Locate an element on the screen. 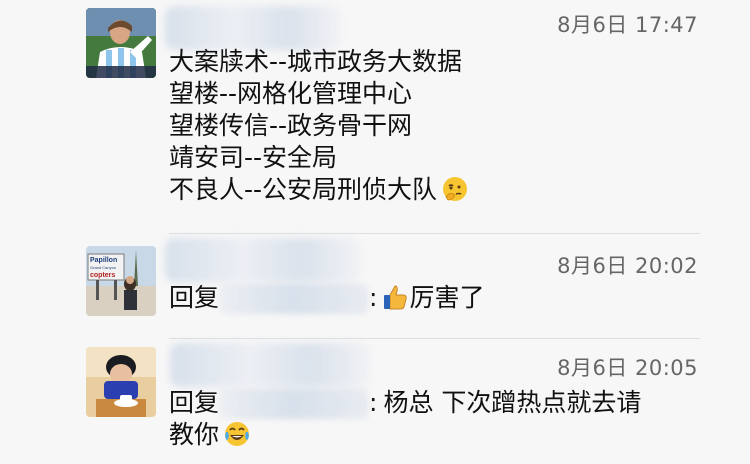 The width and height of the screenshot is (750, 464). avatar: Papillon Grand Canyon copters is located at coordinates (121, 281).